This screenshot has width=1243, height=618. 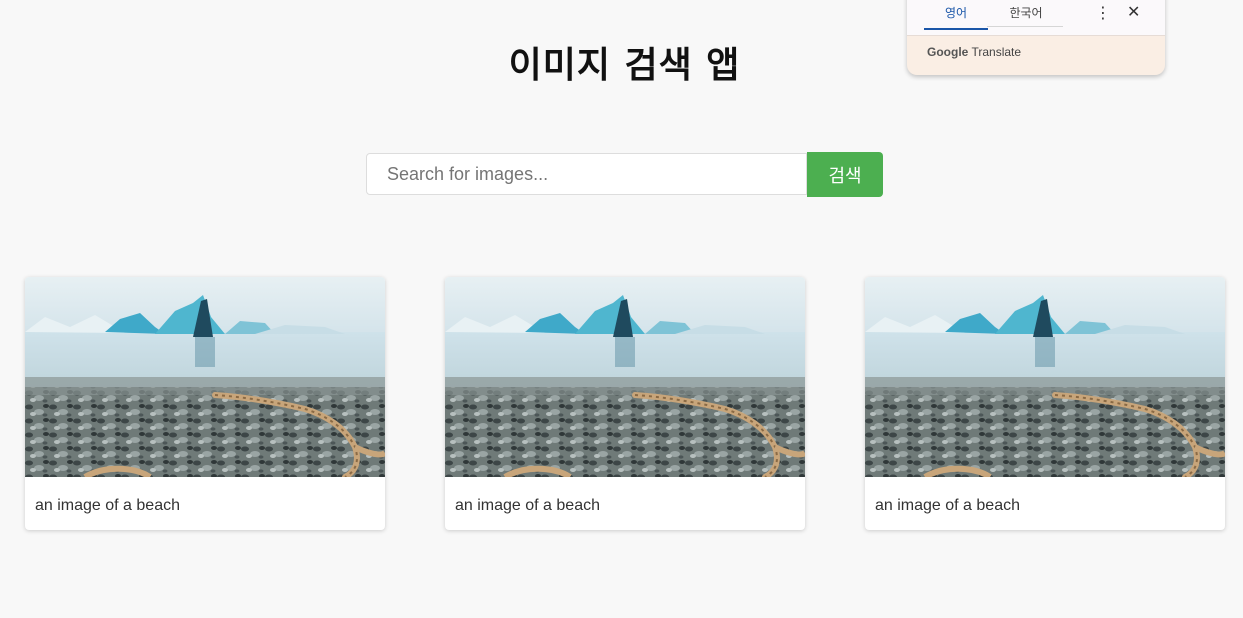 What do you see at coordinates (1026, 16) in the screenshot?
I see `tab-korean: 한국어` at bounding box center [1026, 16].